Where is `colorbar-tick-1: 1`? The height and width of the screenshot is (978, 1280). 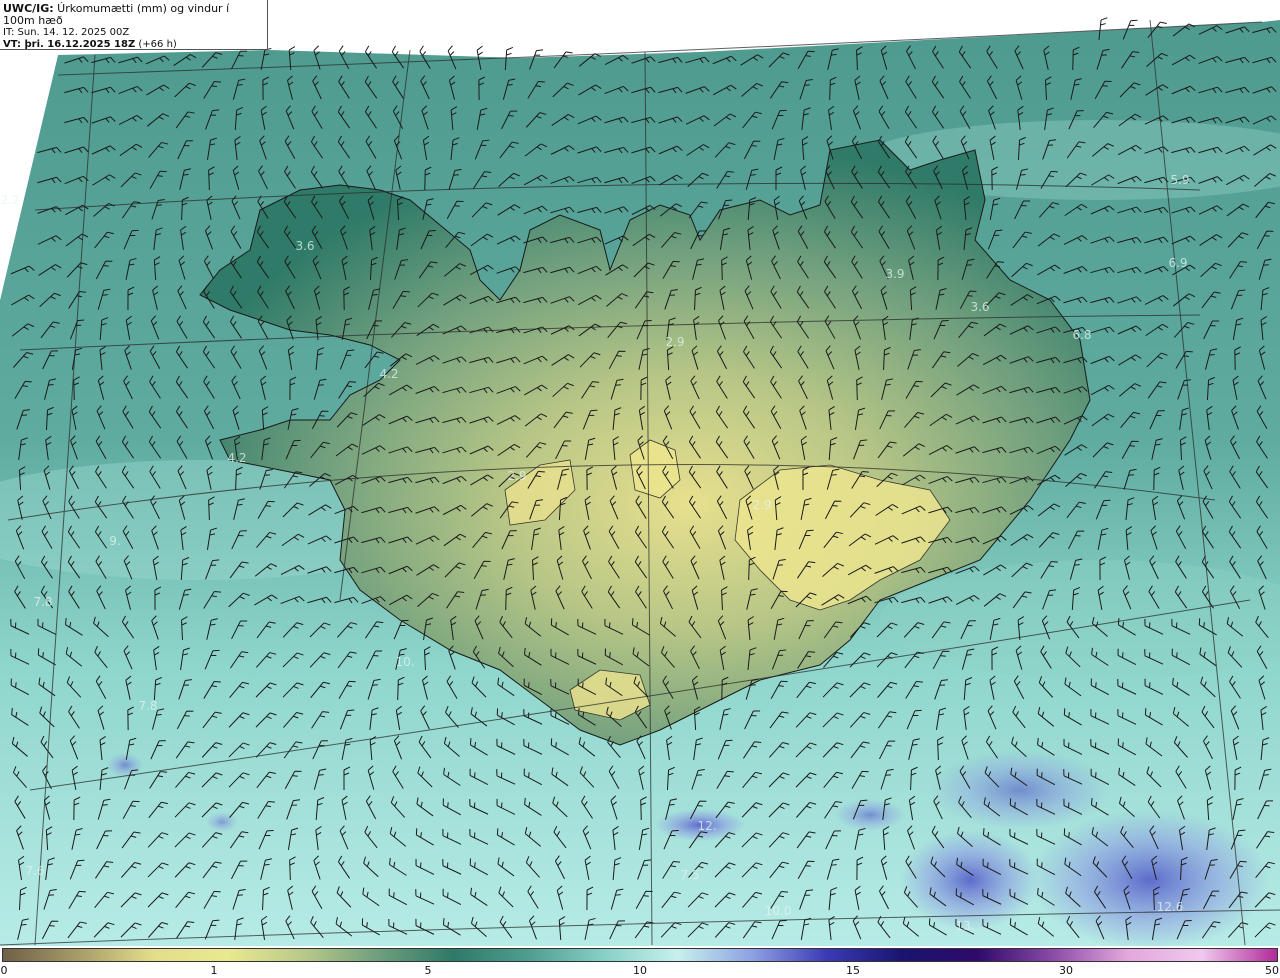
colorbar-tick-1: 1 is located at coordinates (214, 970).